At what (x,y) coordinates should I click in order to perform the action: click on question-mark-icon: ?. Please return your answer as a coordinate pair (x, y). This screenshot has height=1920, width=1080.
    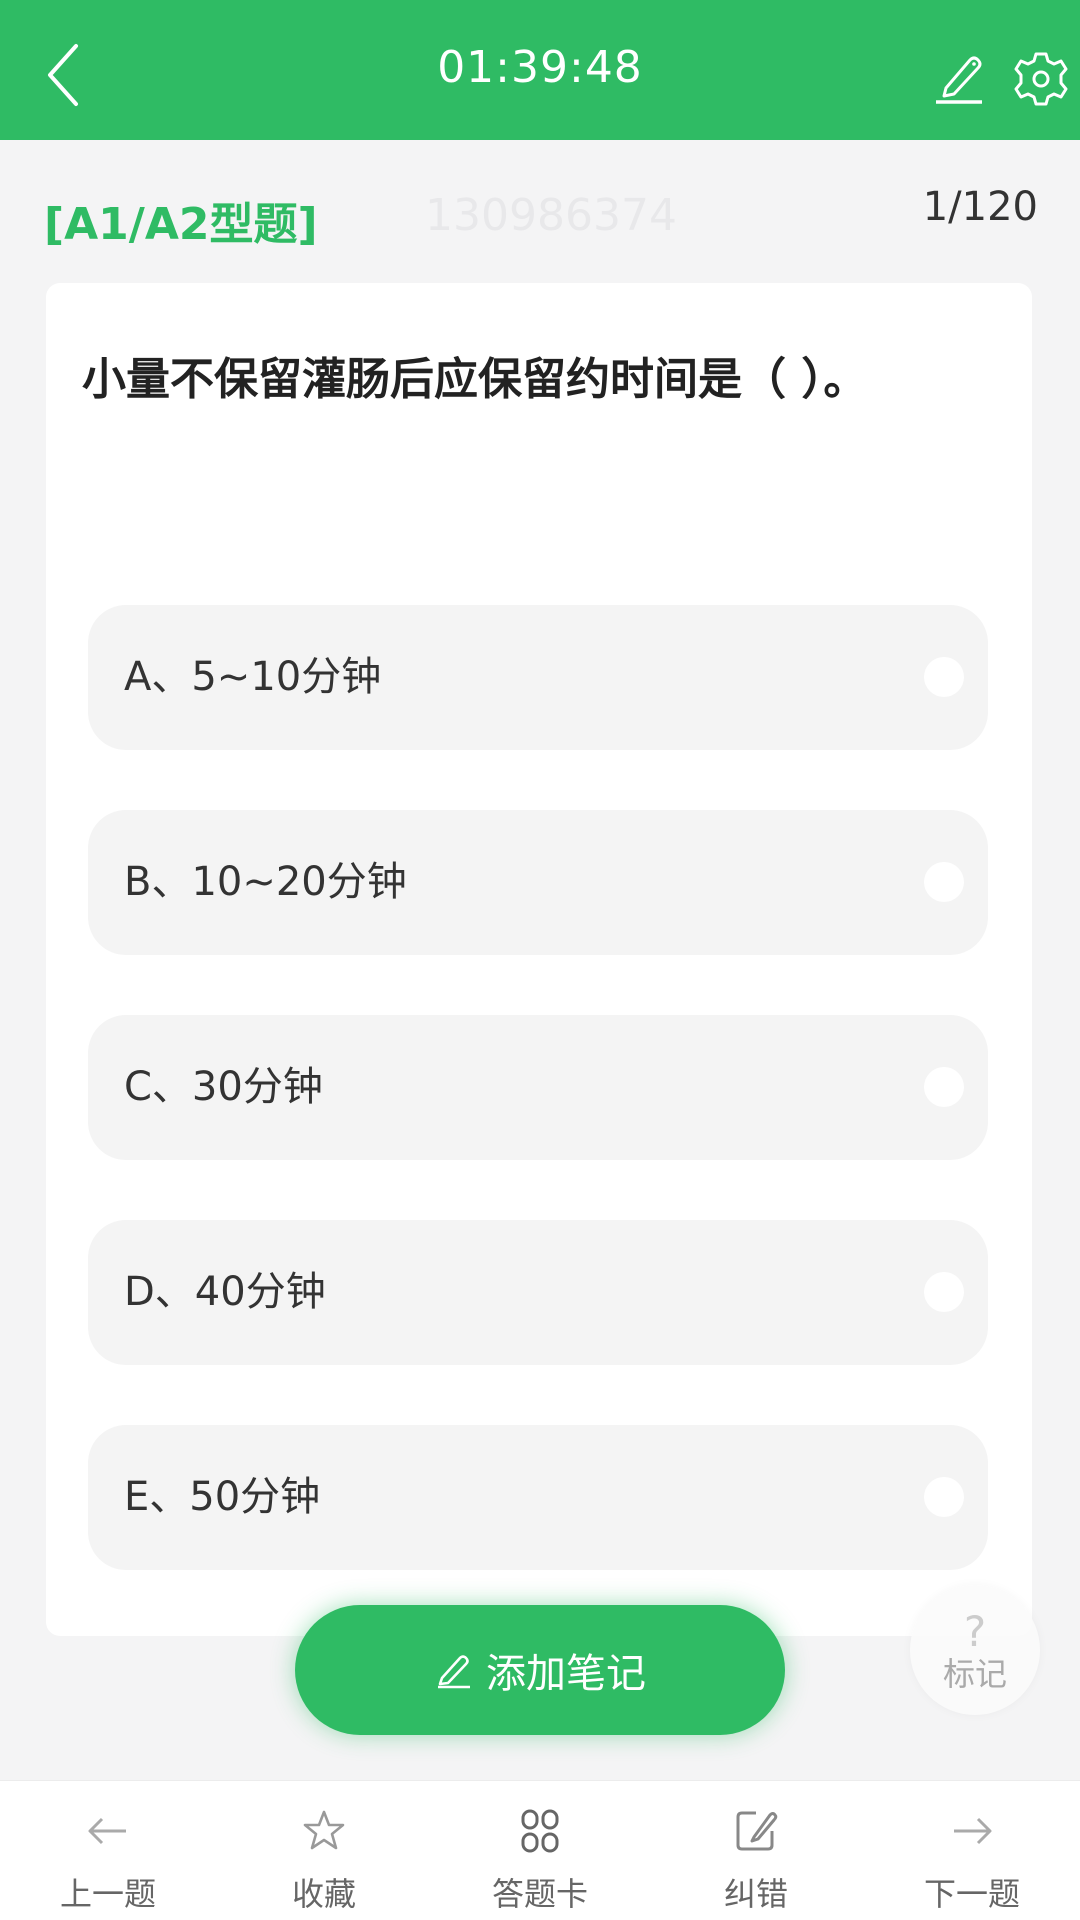
    Looking at the image, I should click on (975, 1631).